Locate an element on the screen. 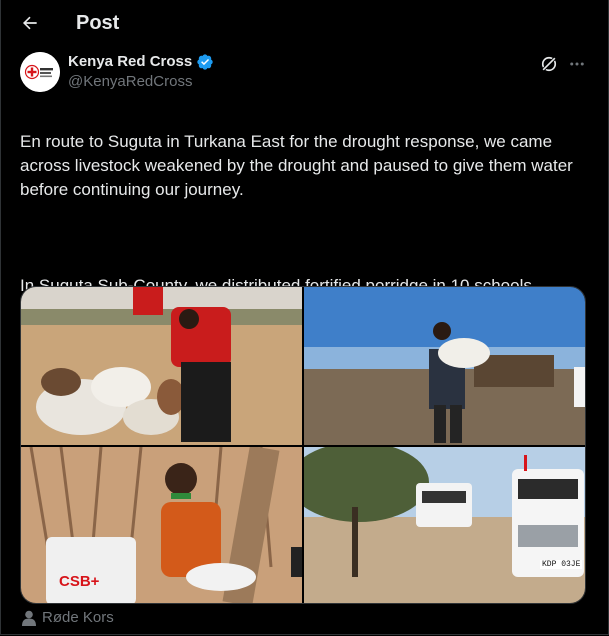  kenya-red-cross-logo-icon is located at coordinates (40, 72).